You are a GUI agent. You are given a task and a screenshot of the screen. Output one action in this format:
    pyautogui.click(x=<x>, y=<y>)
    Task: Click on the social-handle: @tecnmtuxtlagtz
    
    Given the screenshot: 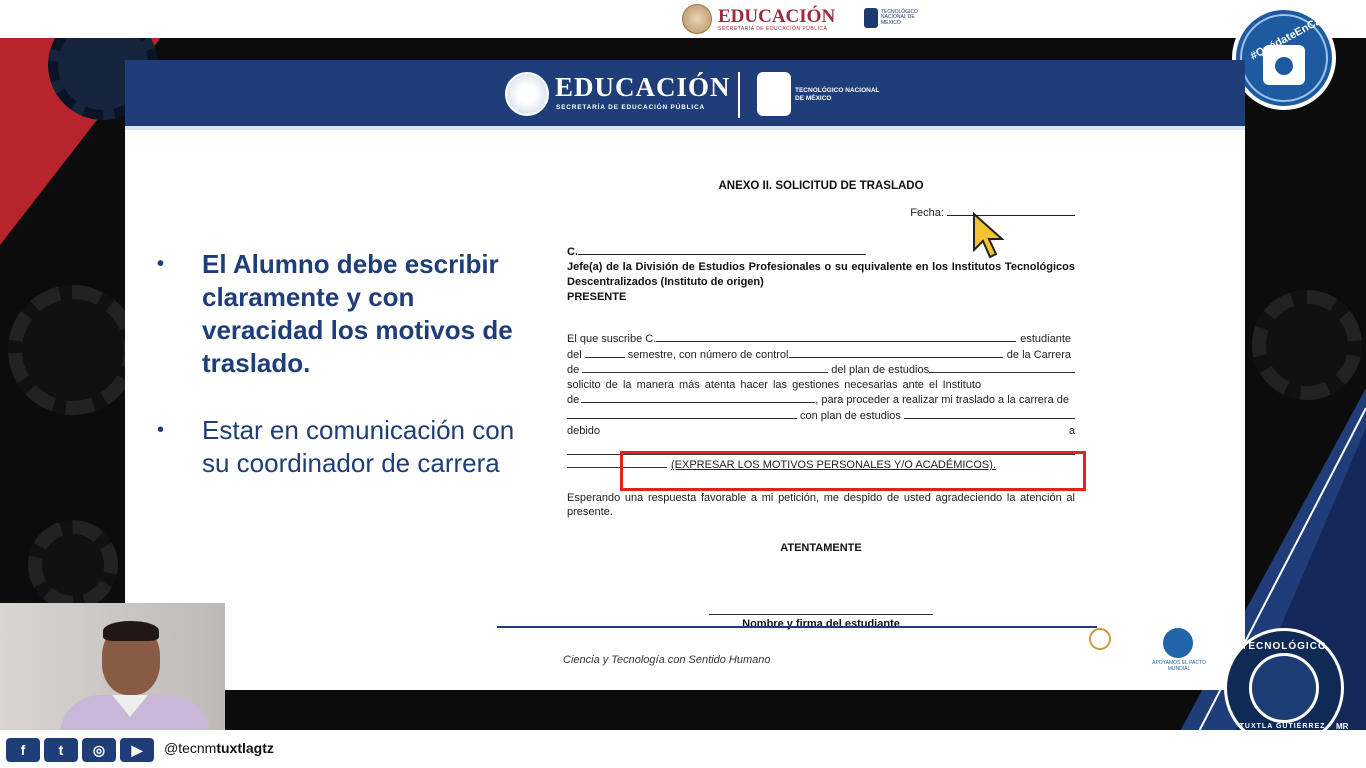 What is the action you would take?
    pyautogui.click(x=219, y=748)
    